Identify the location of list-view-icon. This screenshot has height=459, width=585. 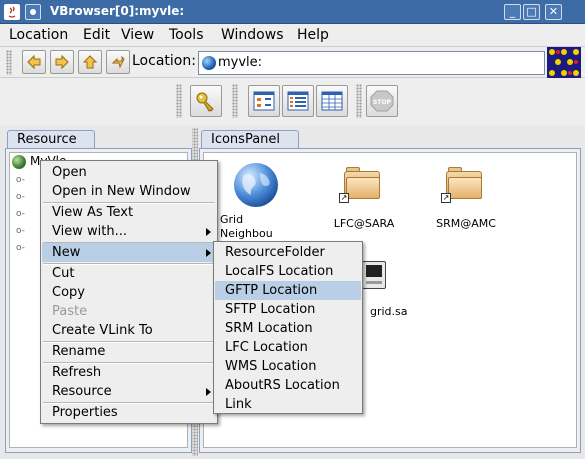
(298, 101).